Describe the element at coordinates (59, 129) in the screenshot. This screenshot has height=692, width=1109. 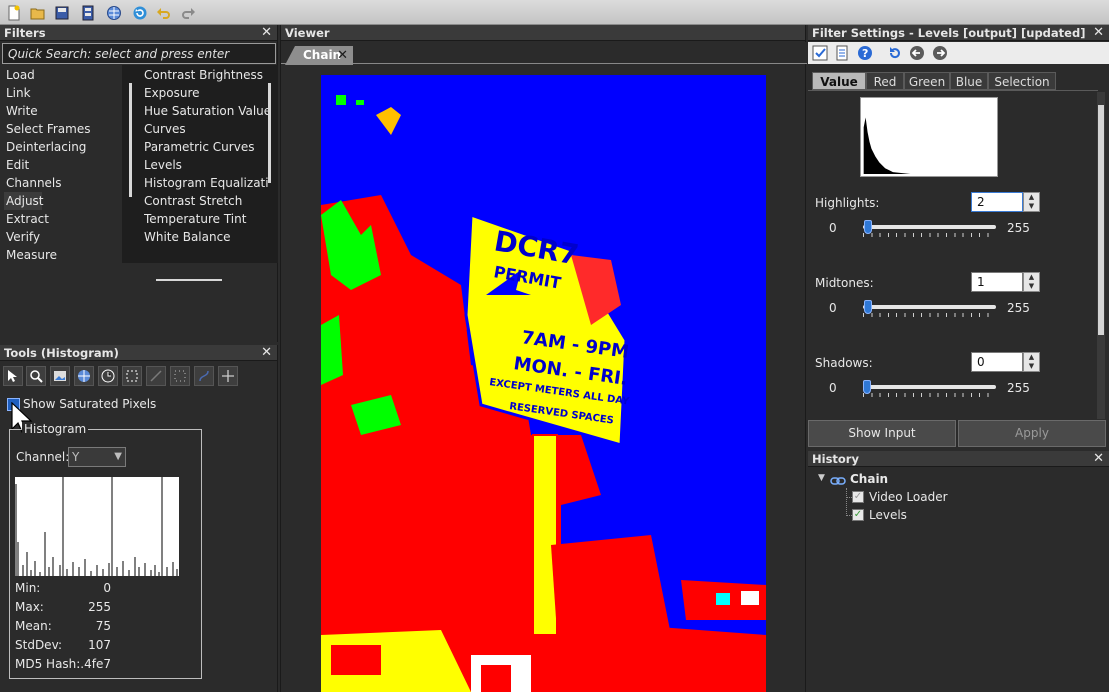
I see `filter-category-select-frames: Select Frames` at that location.